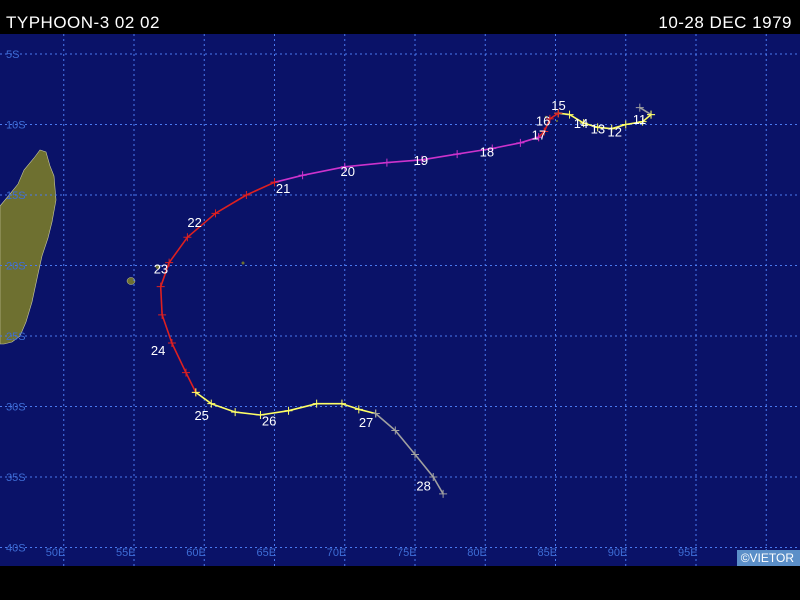 The image size is (800, 600). What do you see at coordinates (487, 151) in the screenshot?
I see `day-label: 18` at bounding box center [487, 151].